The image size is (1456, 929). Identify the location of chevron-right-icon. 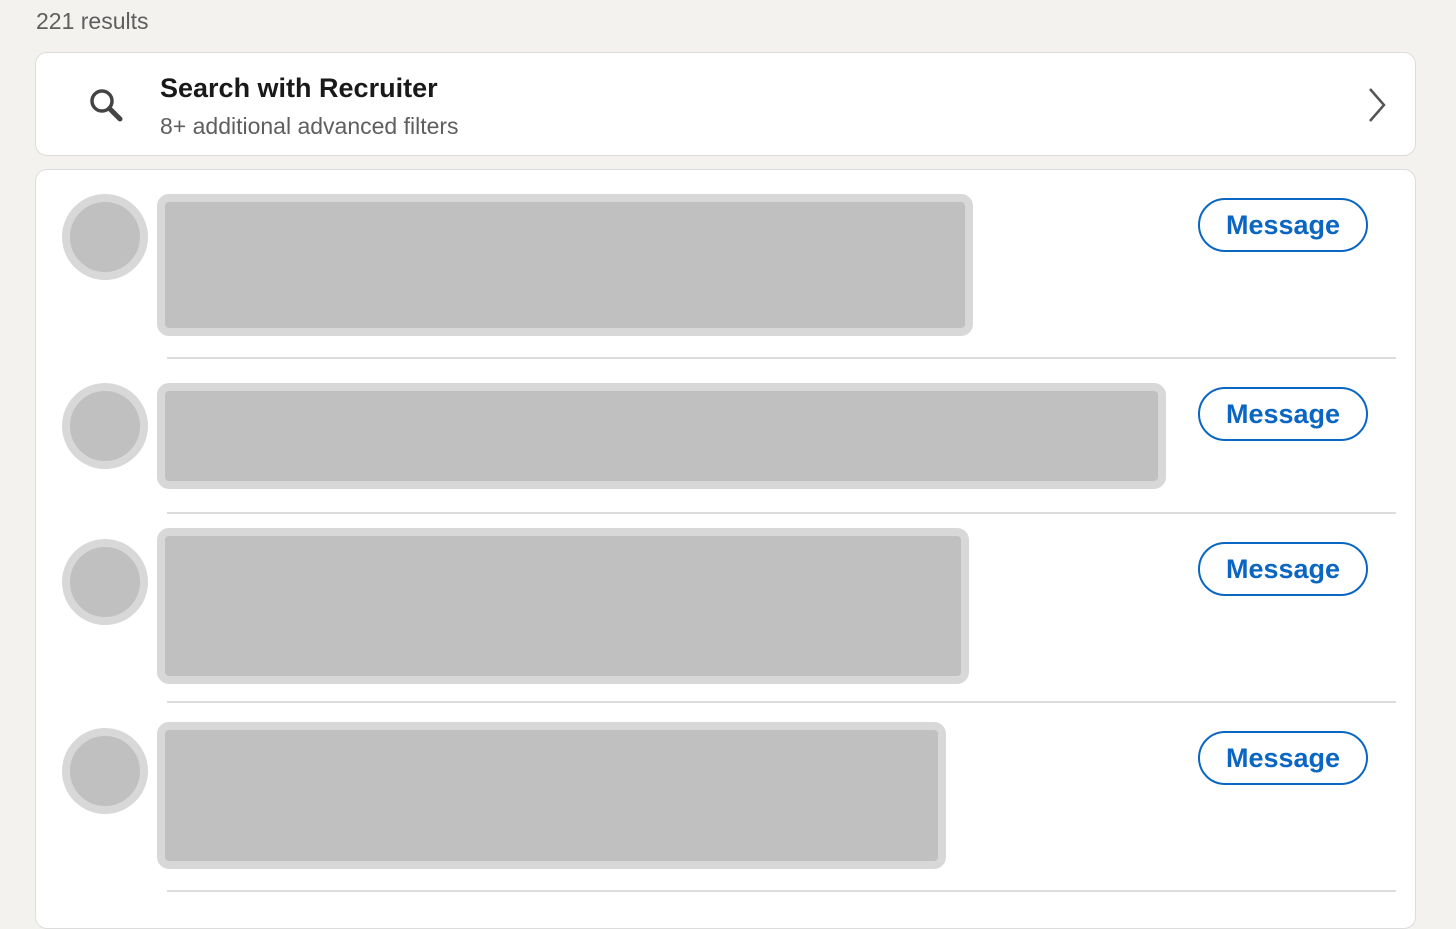
(1377, 105).